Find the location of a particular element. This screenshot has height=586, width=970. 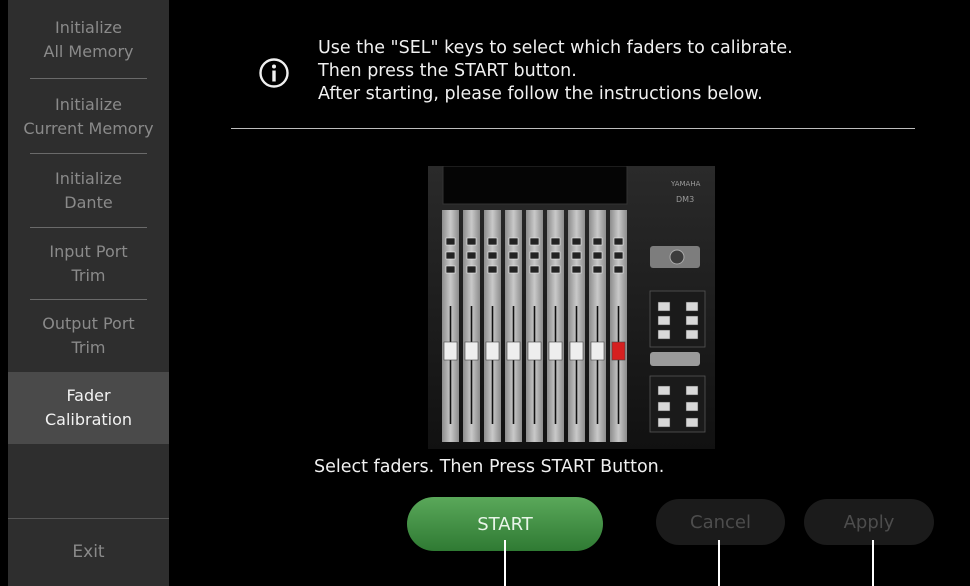

sidebar-item-label: Initialize Current Memory is located at coordinates (88, 116).